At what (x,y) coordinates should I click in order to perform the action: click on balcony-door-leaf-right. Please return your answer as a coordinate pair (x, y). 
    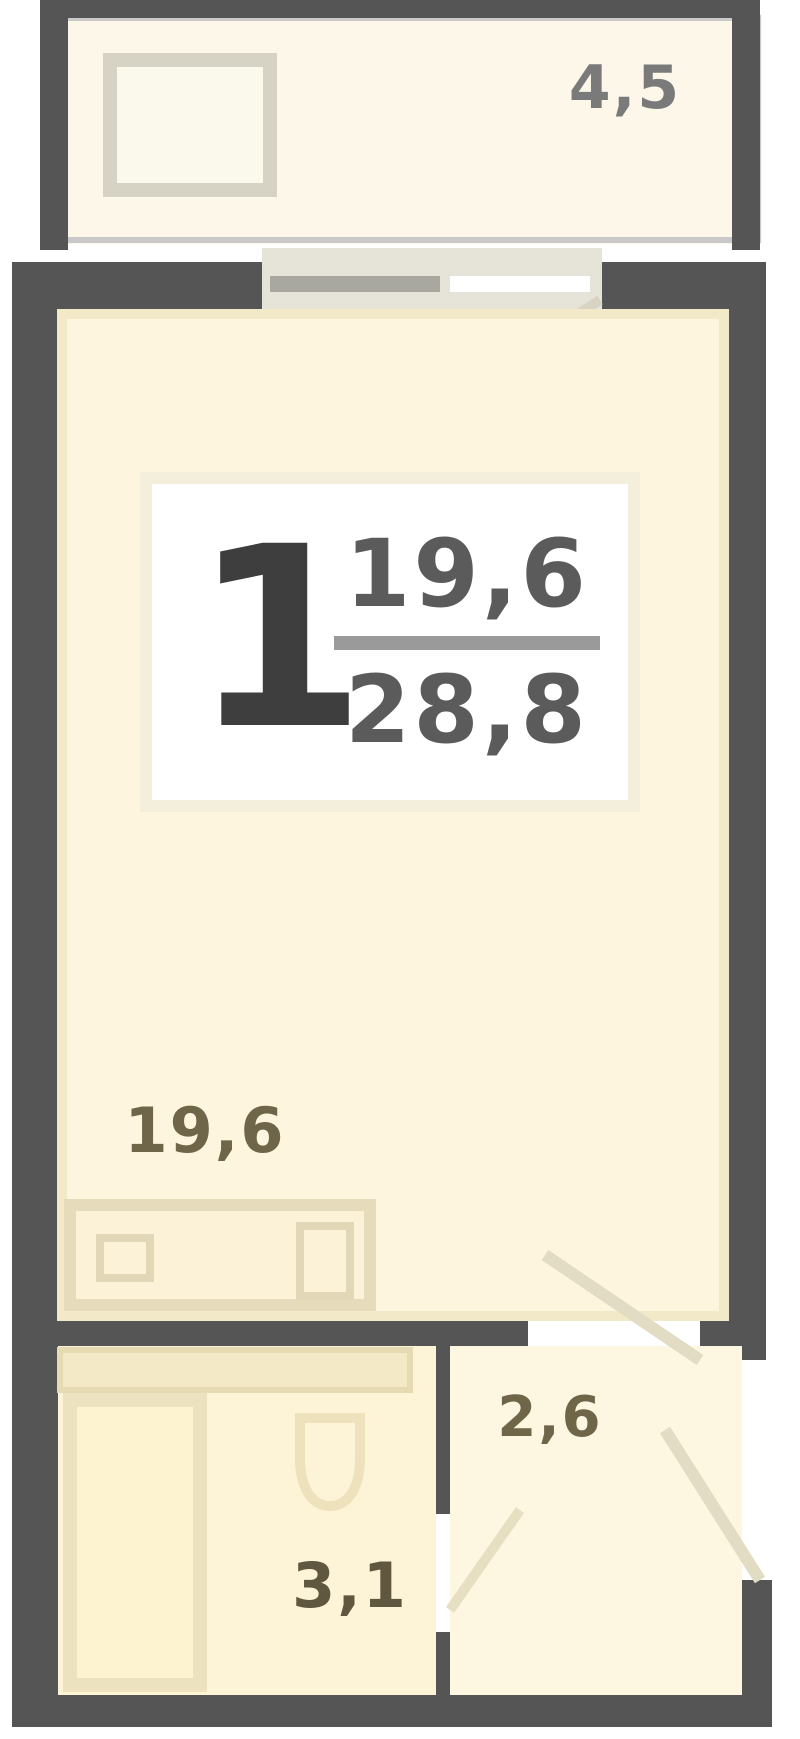
    Looking at the image, I should click on (520, 284).